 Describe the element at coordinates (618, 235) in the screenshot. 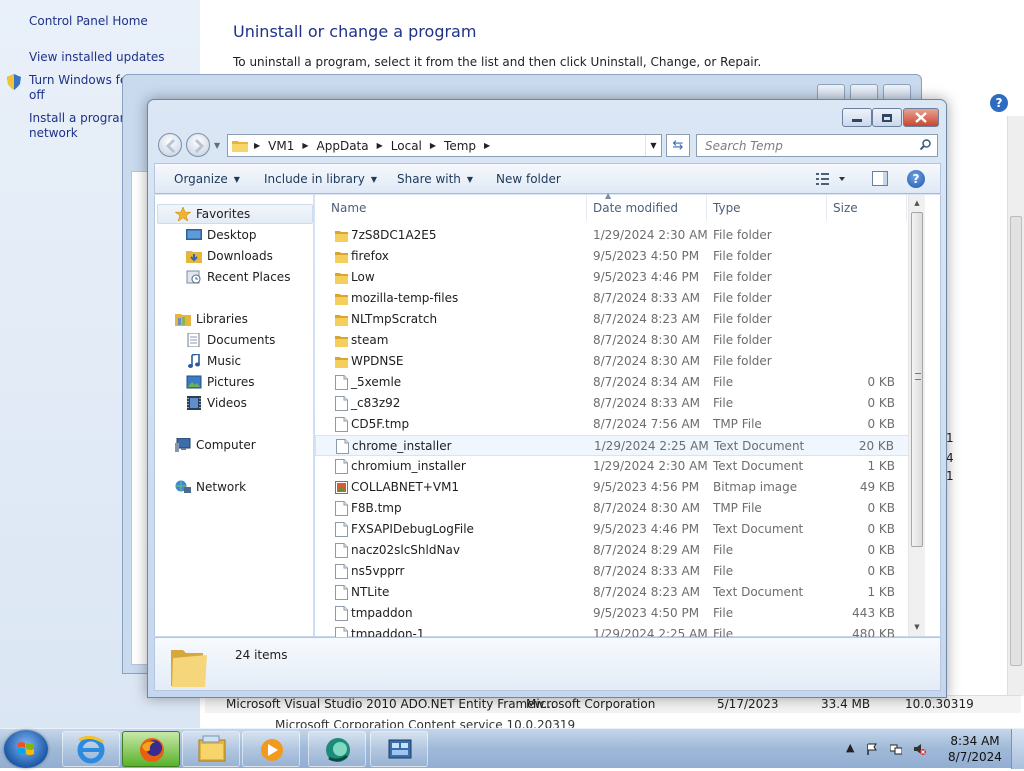

I see `table-row: 7zS8DC1A2E5 1/29/2024 2:30 AM File folder` at that location.